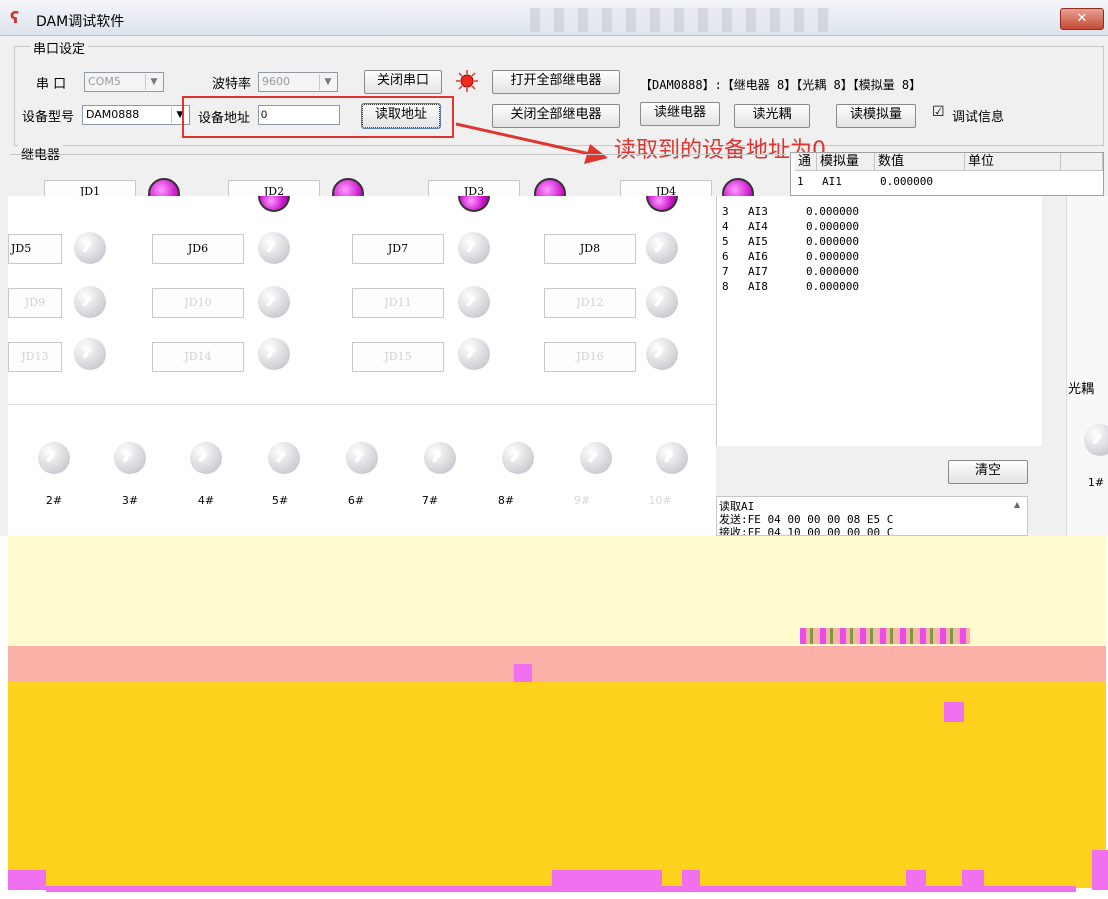 This screenshot has height=899, width=1108. What do you see at coordinates (298, 82) in the screenshot?
I see `baud-select: 9600 ▼` at bounding box center [298, 82].